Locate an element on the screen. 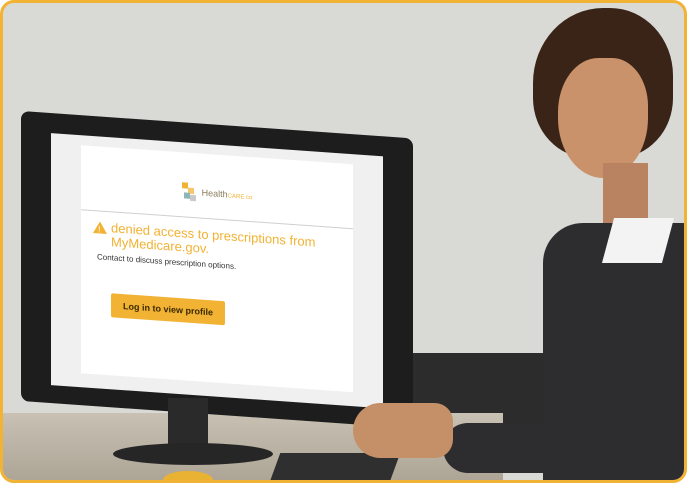 This screenshot has height=483, width=687. warning-triangle-icon is located at coordinates (100, 228).